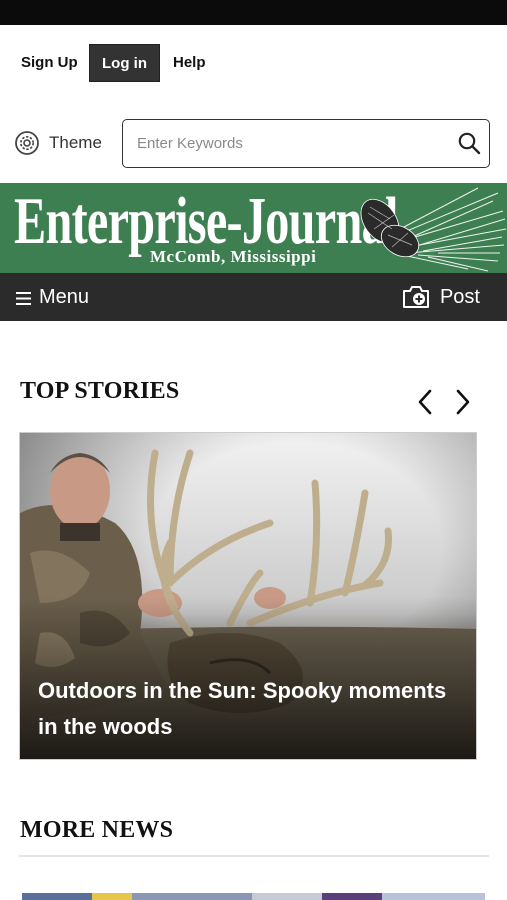 The width and height of the screenshot is (507, 900). What do you see at coordinates (433, 229) in the screenshot?
I see `pine-branch-illustration` at bounding box center [433, 229].